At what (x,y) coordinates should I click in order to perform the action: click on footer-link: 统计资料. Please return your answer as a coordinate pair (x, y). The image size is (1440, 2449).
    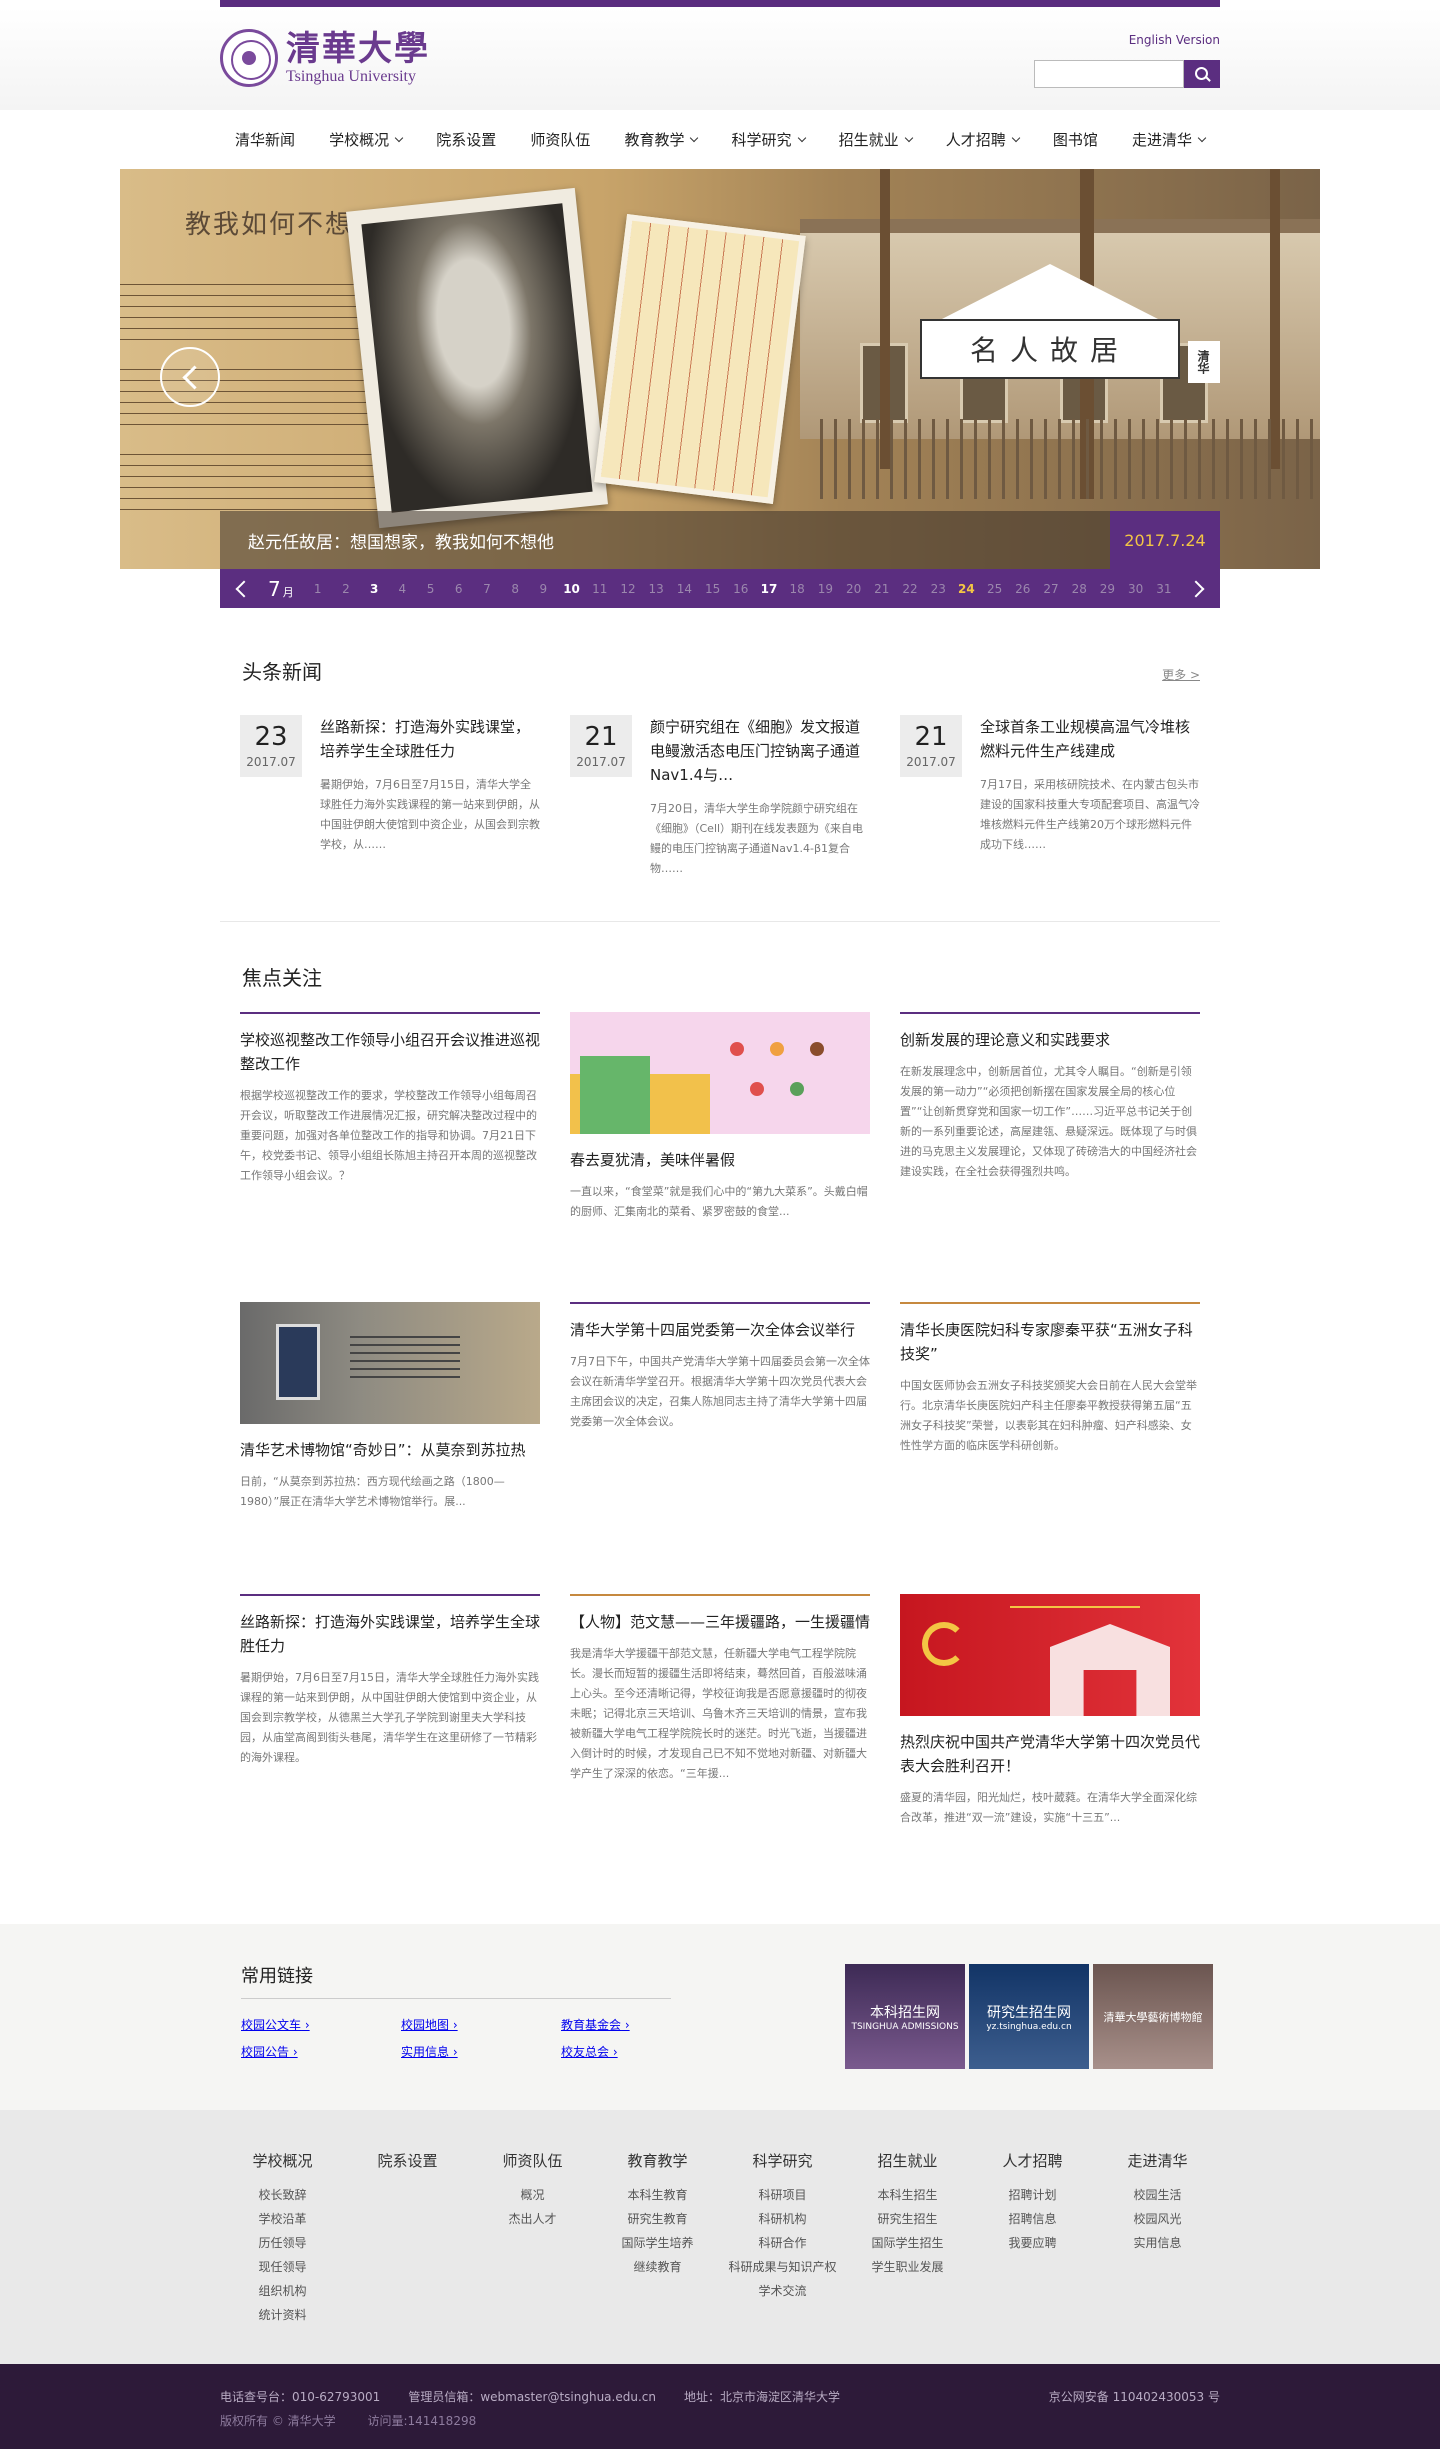
    Looking at the image, I should click on (282, 2315).